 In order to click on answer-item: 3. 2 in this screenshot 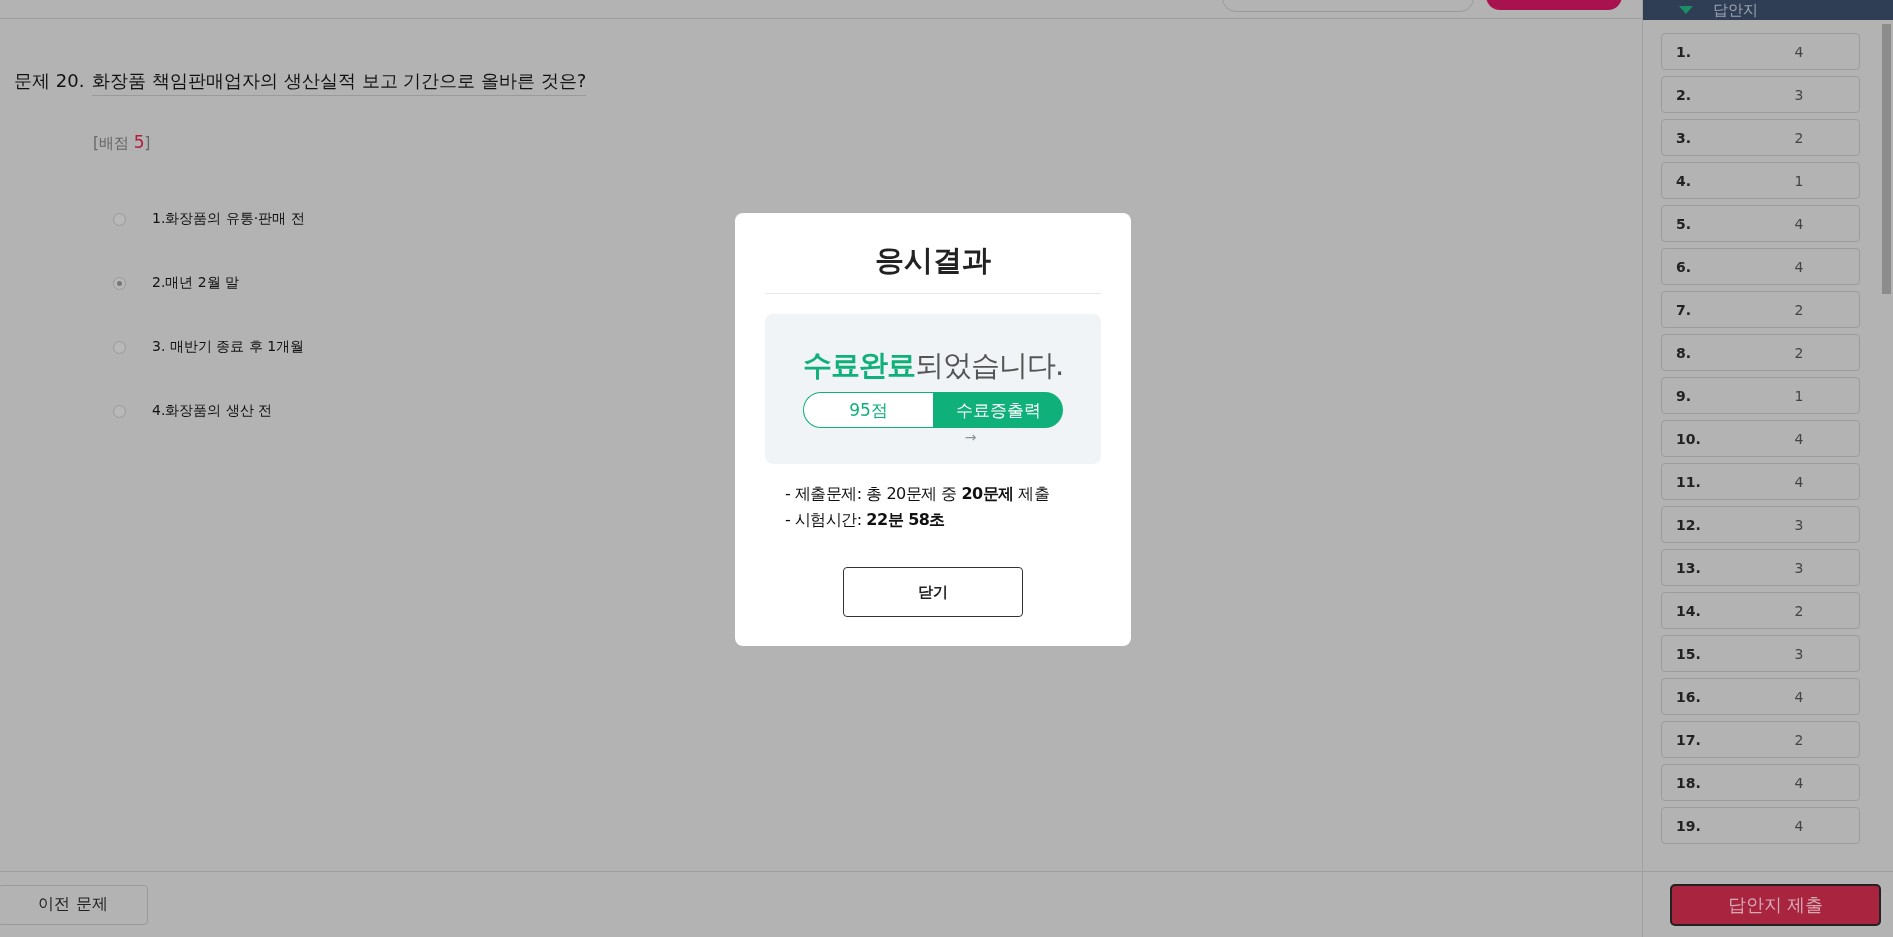, I will do `click(1760, 137)`.